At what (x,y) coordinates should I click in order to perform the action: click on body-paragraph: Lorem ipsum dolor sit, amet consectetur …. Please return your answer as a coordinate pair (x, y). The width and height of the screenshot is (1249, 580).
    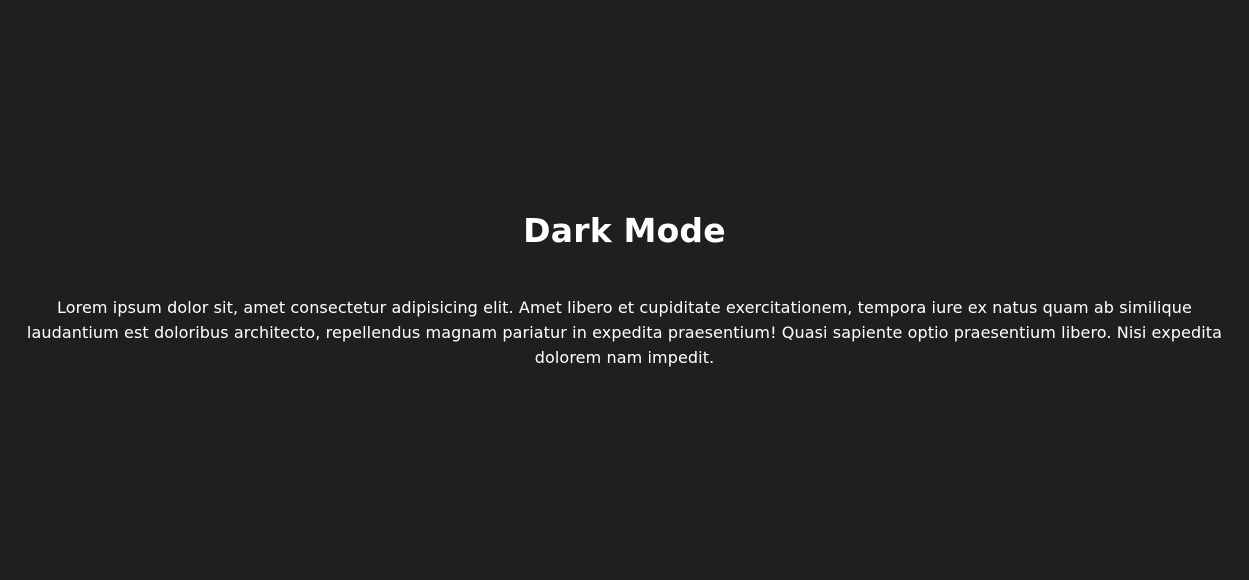
    Looking at the image, I should click on (624, 332).